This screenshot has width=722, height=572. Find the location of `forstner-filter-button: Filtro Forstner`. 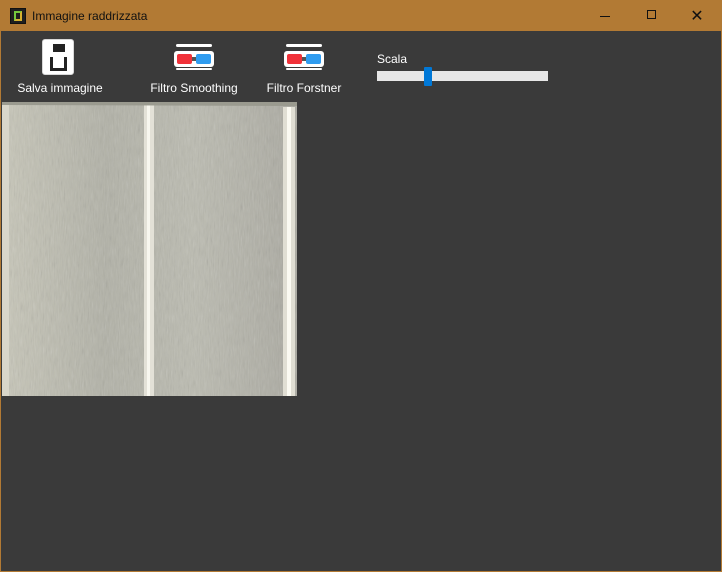

forstner-filter-button: Filtro Forstner is located at coordinates (304, 67).